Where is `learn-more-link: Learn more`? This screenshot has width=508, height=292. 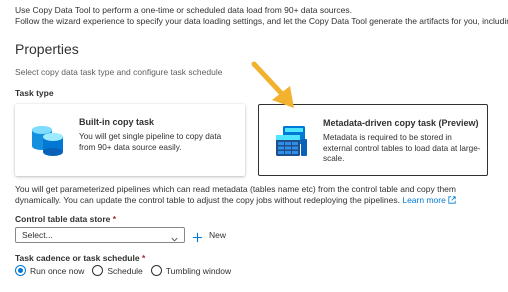 learn-more-link: Learn more is located at coordinates (429, 200).